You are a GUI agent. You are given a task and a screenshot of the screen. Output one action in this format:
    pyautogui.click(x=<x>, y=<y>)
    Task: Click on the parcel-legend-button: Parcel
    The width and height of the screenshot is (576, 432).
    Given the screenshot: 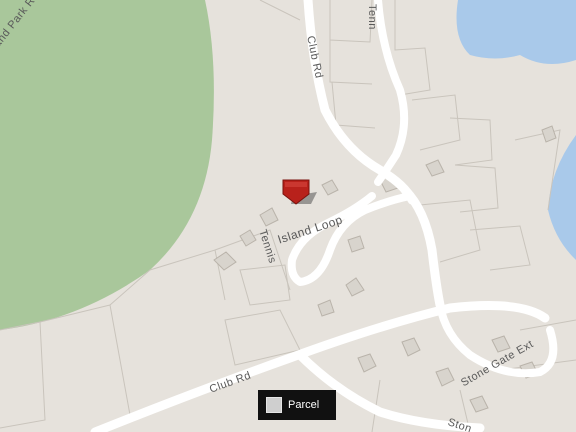 What is the action you would take?
    pyautogui.click(x=297, y=405)
    